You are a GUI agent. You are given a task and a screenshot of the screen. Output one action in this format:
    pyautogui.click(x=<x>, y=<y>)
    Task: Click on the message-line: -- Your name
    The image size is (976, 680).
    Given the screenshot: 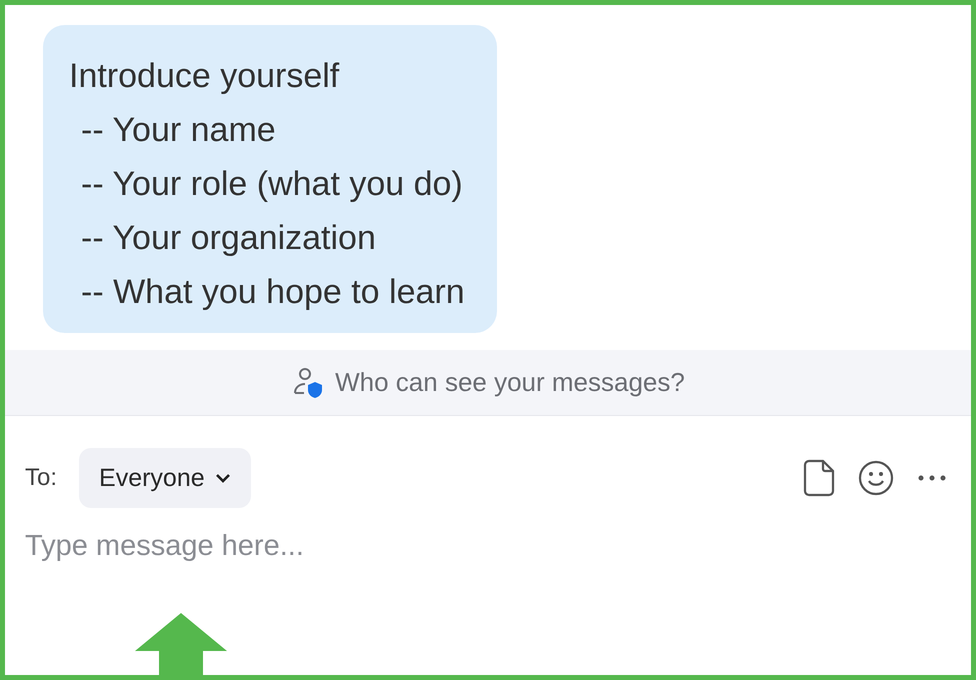 What is the action you would take?
    pyautogui.click(x=178, y=130)
    